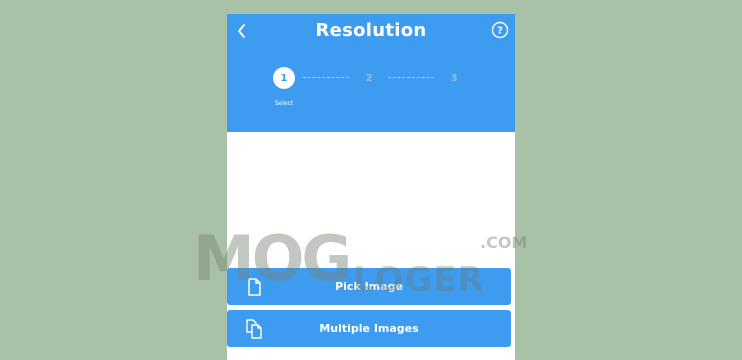 The height and width of the screenshot is (360, 742). What do you see at coordinates (454, 78) in the screenshot?
I see `step-3-indicator: 3` at bounding box center [454, 78].